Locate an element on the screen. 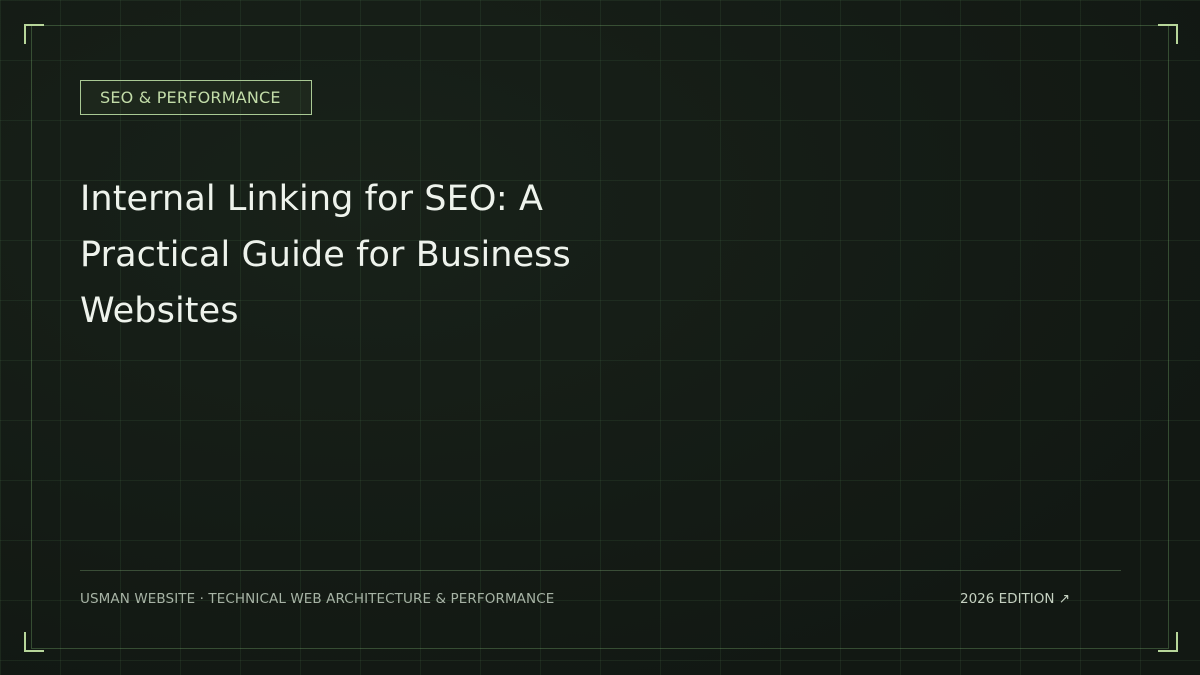 This screenshot has height=675, width=1200. corner-bracket-top-left is located at coordinates (34, 34).